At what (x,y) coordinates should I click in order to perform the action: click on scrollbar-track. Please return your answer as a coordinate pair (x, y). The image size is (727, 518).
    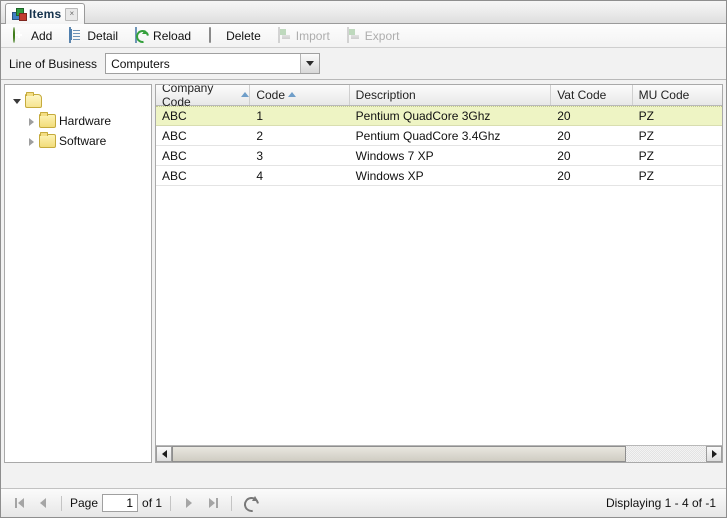
    Looking at the image, I should click on (439, 454).